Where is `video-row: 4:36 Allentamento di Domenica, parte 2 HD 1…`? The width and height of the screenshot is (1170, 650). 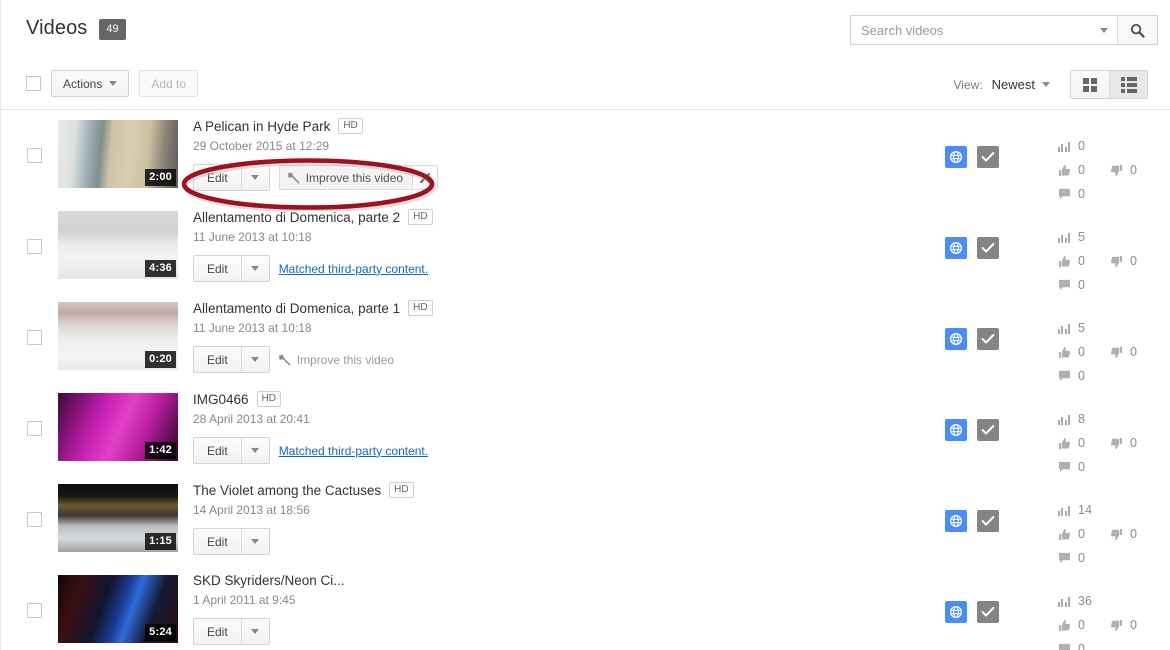
video-row: 4:36 Allentamento di Domenica, parte 2 HD 1… is located at coordinates (585, 246).